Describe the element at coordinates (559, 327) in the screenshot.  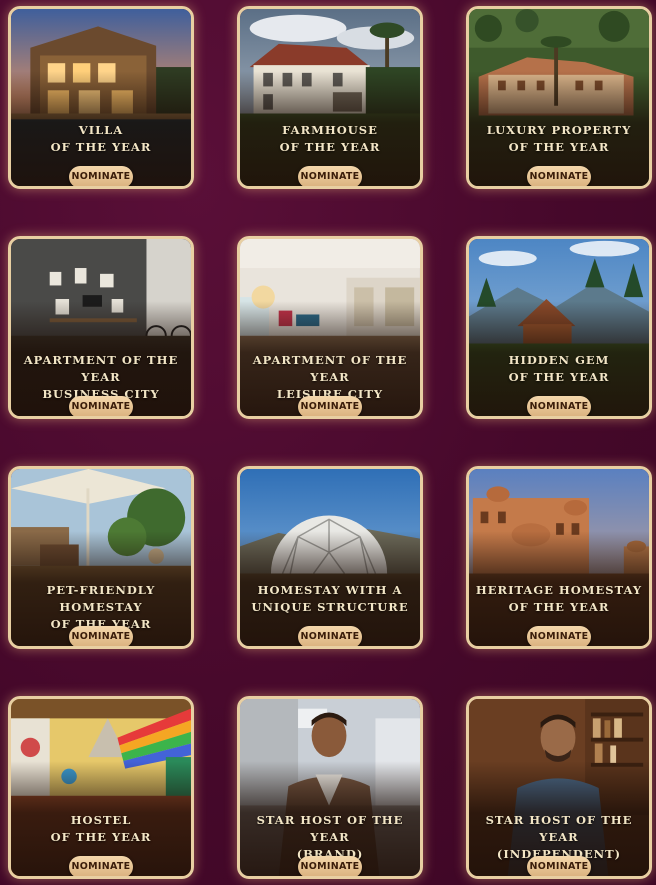
I see `award-card-hidden-gem: HIDDEN GEM OF THE YEAR NOMINATE` at that location.